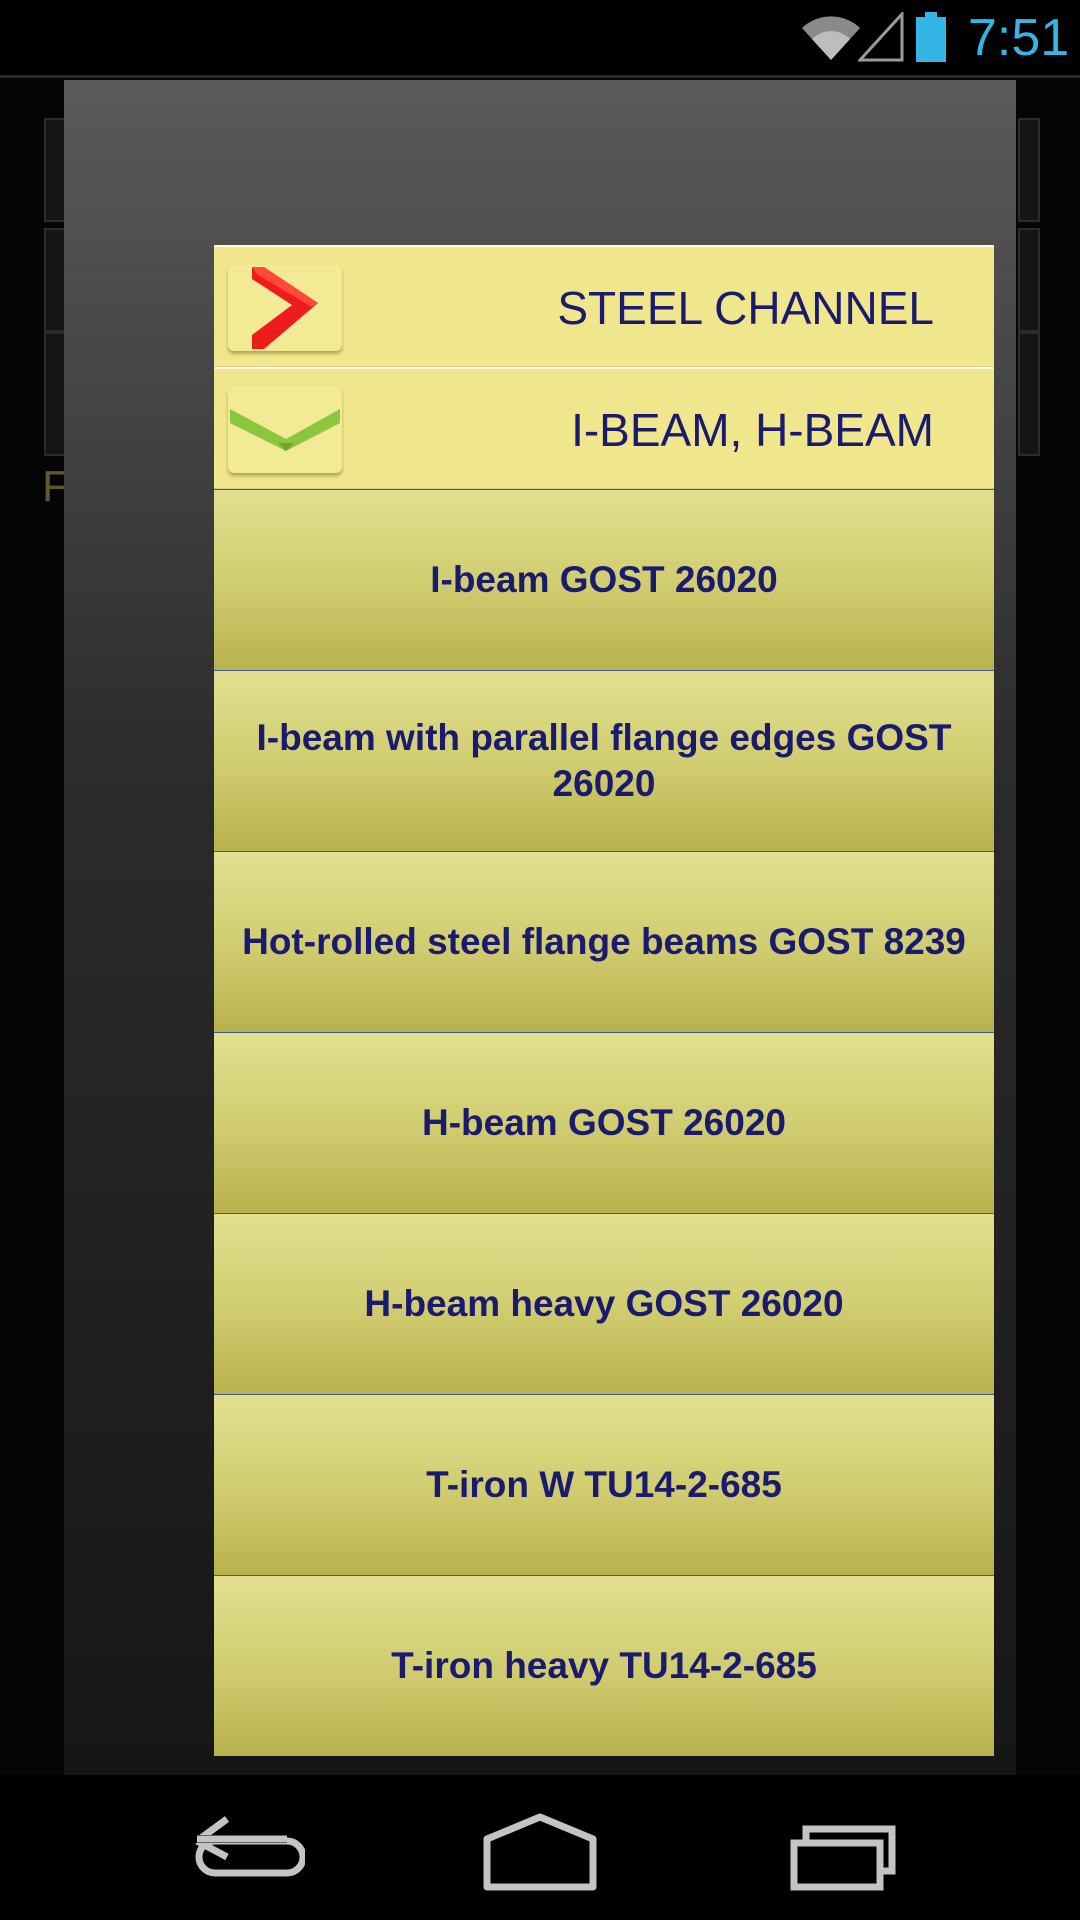 This screenshot has width=1080, height=1920. I want to click on chevron-right-icon, so click(285, 308).